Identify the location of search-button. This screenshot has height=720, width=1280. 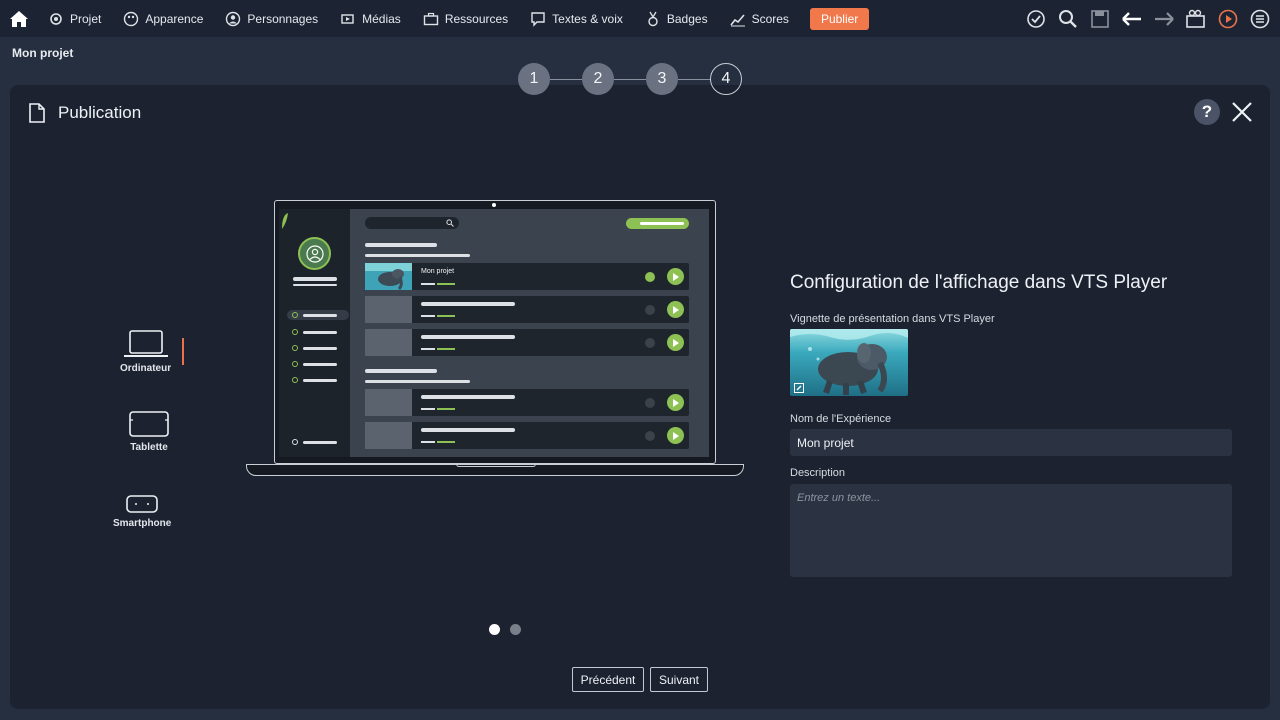
(1068, 19).